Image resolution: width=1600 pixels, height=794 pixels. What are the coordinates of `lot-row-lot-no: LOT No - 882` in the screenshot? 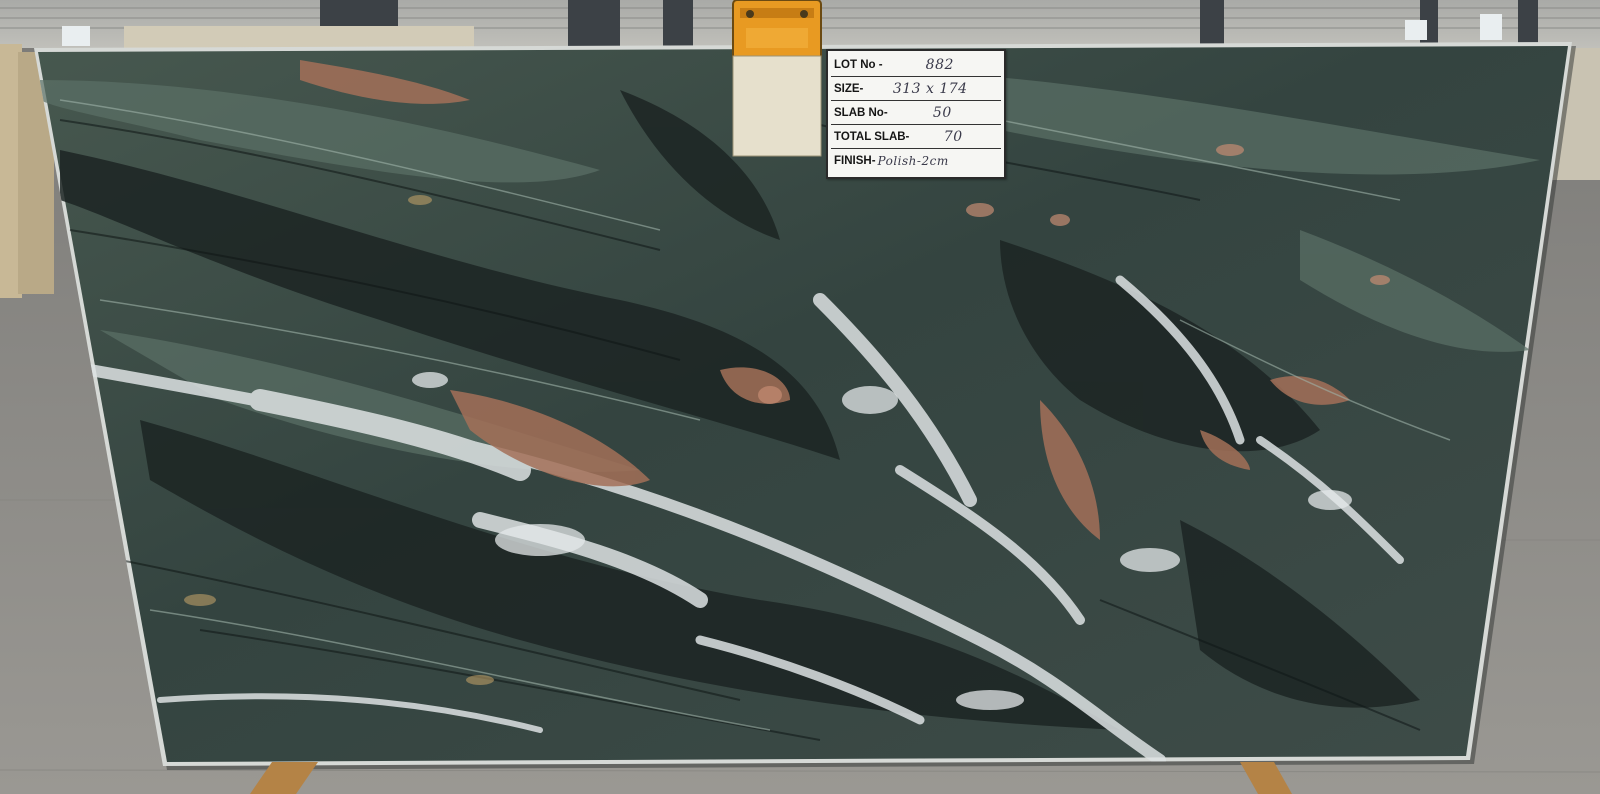 It's located at (916, 65).